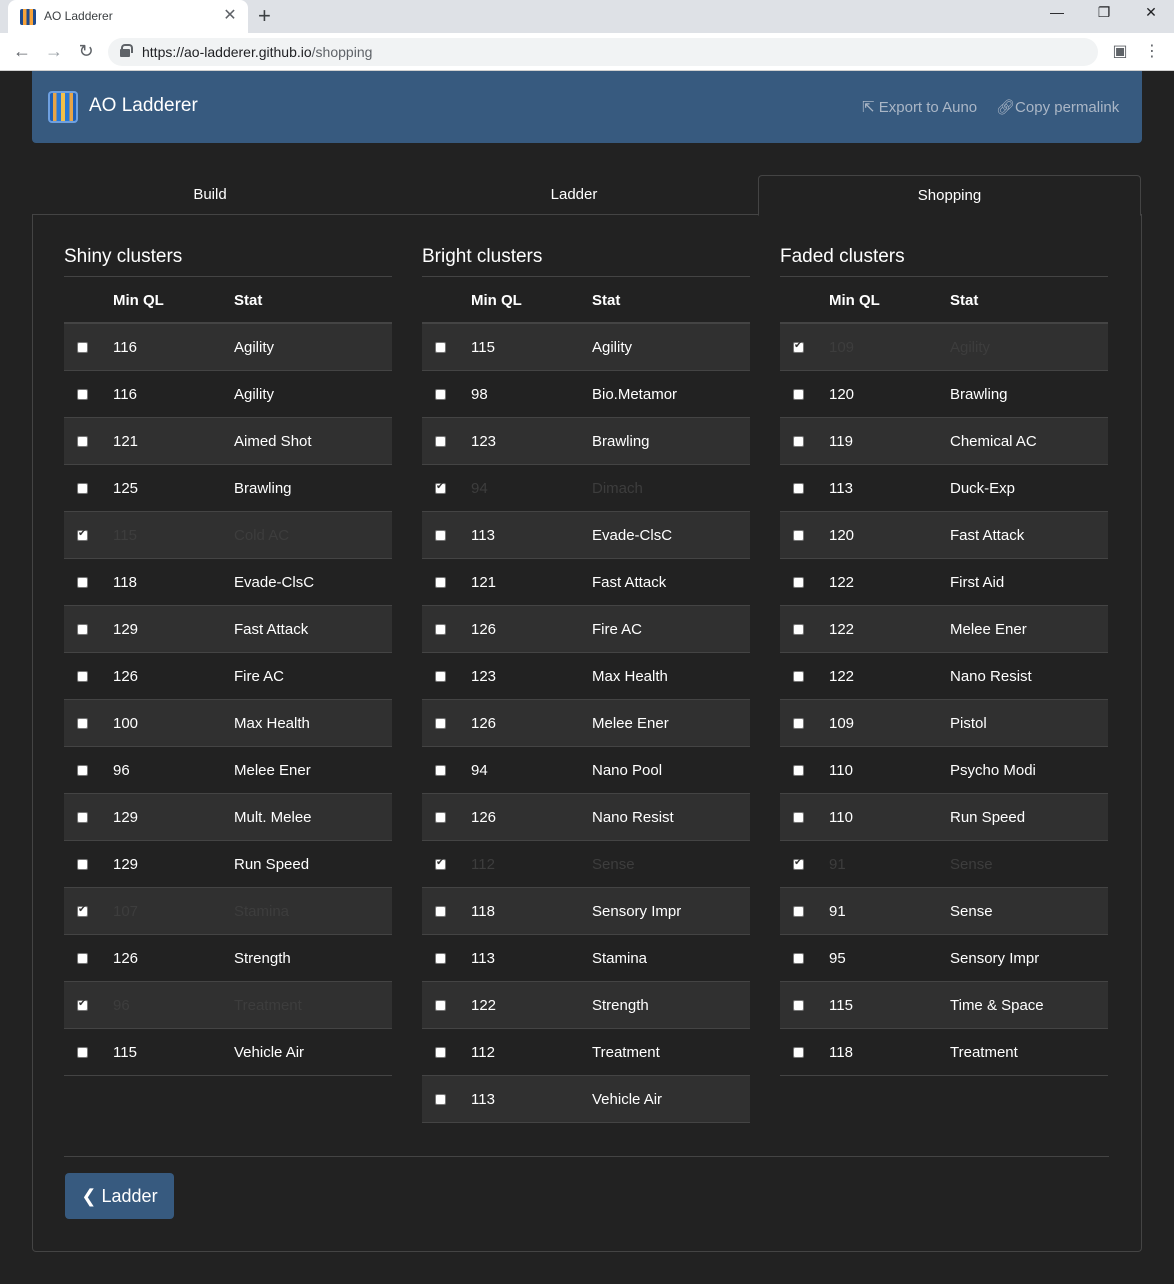 The image size is (1174, 1284). What do you see at coordinates (128, 16) in the screenshot?
I see `browser-tab: AO Ladderer ✕` at bounding box center [128, 16].